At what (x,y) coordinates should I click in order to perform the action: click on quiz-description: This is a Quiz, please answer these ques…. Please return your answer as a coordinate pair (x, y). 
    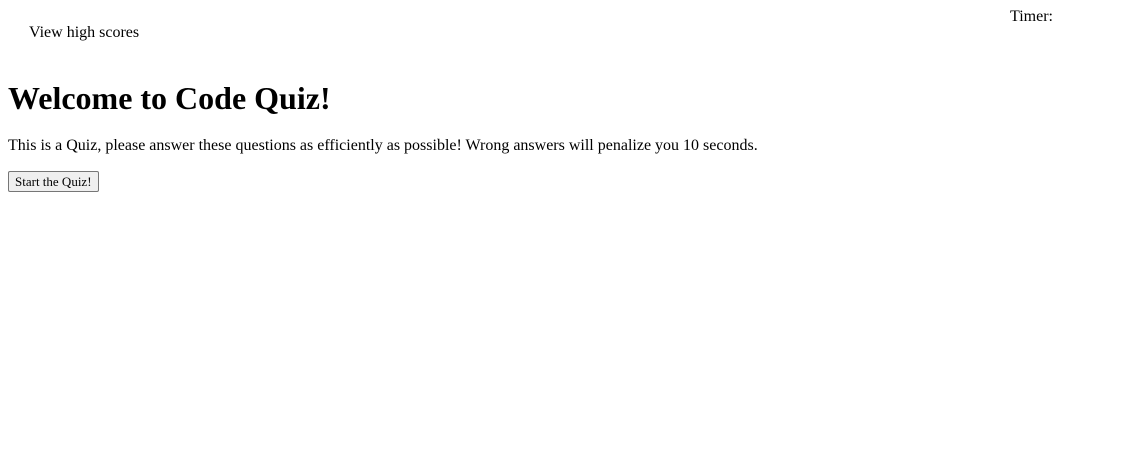
    Looking at the image, I should click on (383, 145).